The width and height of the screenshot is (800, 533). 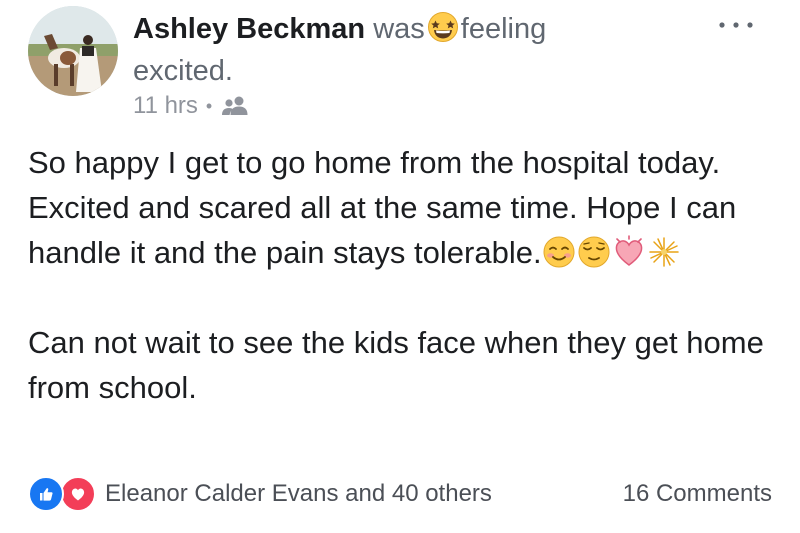 I want to click on activity-verb: was, so click(x=399, y=29).